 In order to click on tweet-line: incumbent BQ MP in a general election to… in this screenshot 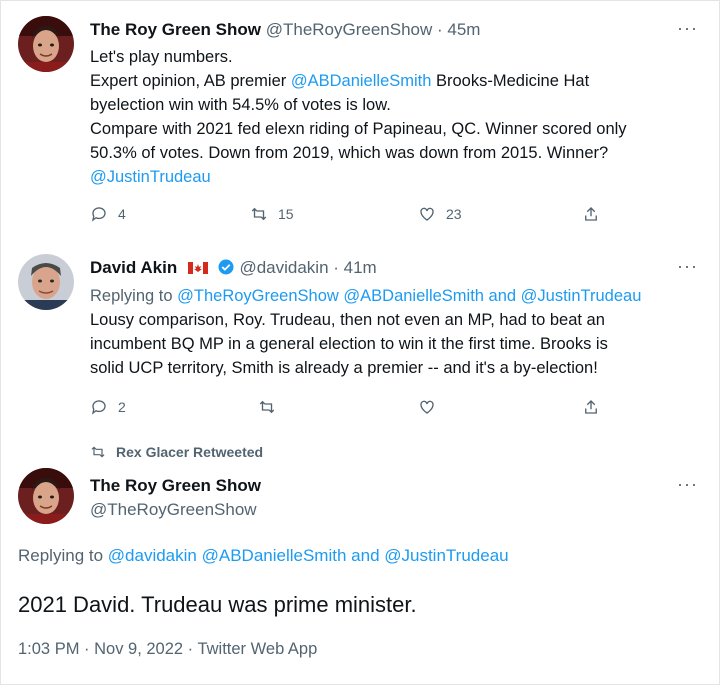, I will do `click(349, 344)`.